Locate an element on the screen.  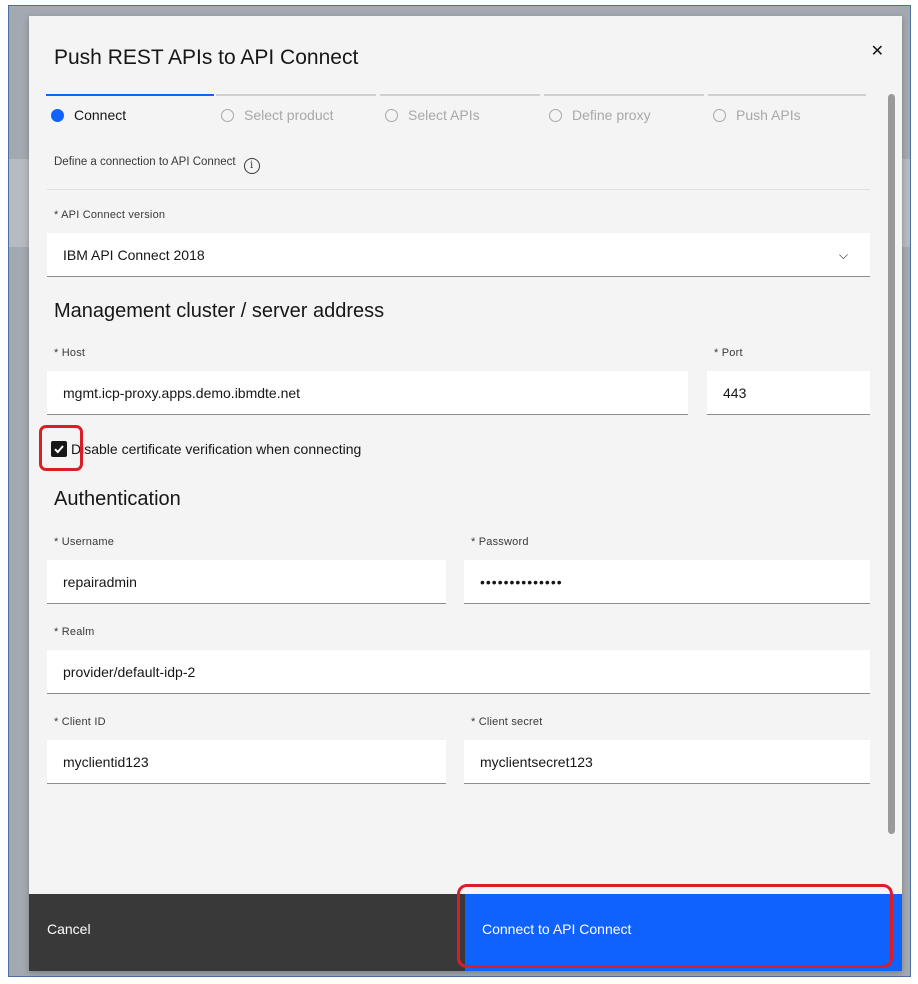
close-icon: ✕ is located at coordinates (877, 52).